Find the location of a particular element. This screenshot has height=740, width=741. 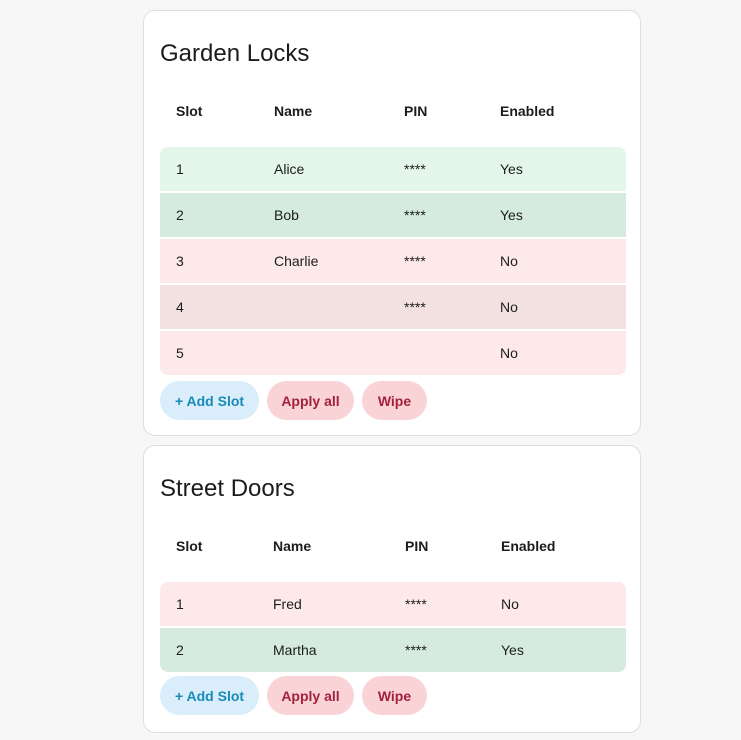

cell-name: Alice is located at coordinates (289, 169).